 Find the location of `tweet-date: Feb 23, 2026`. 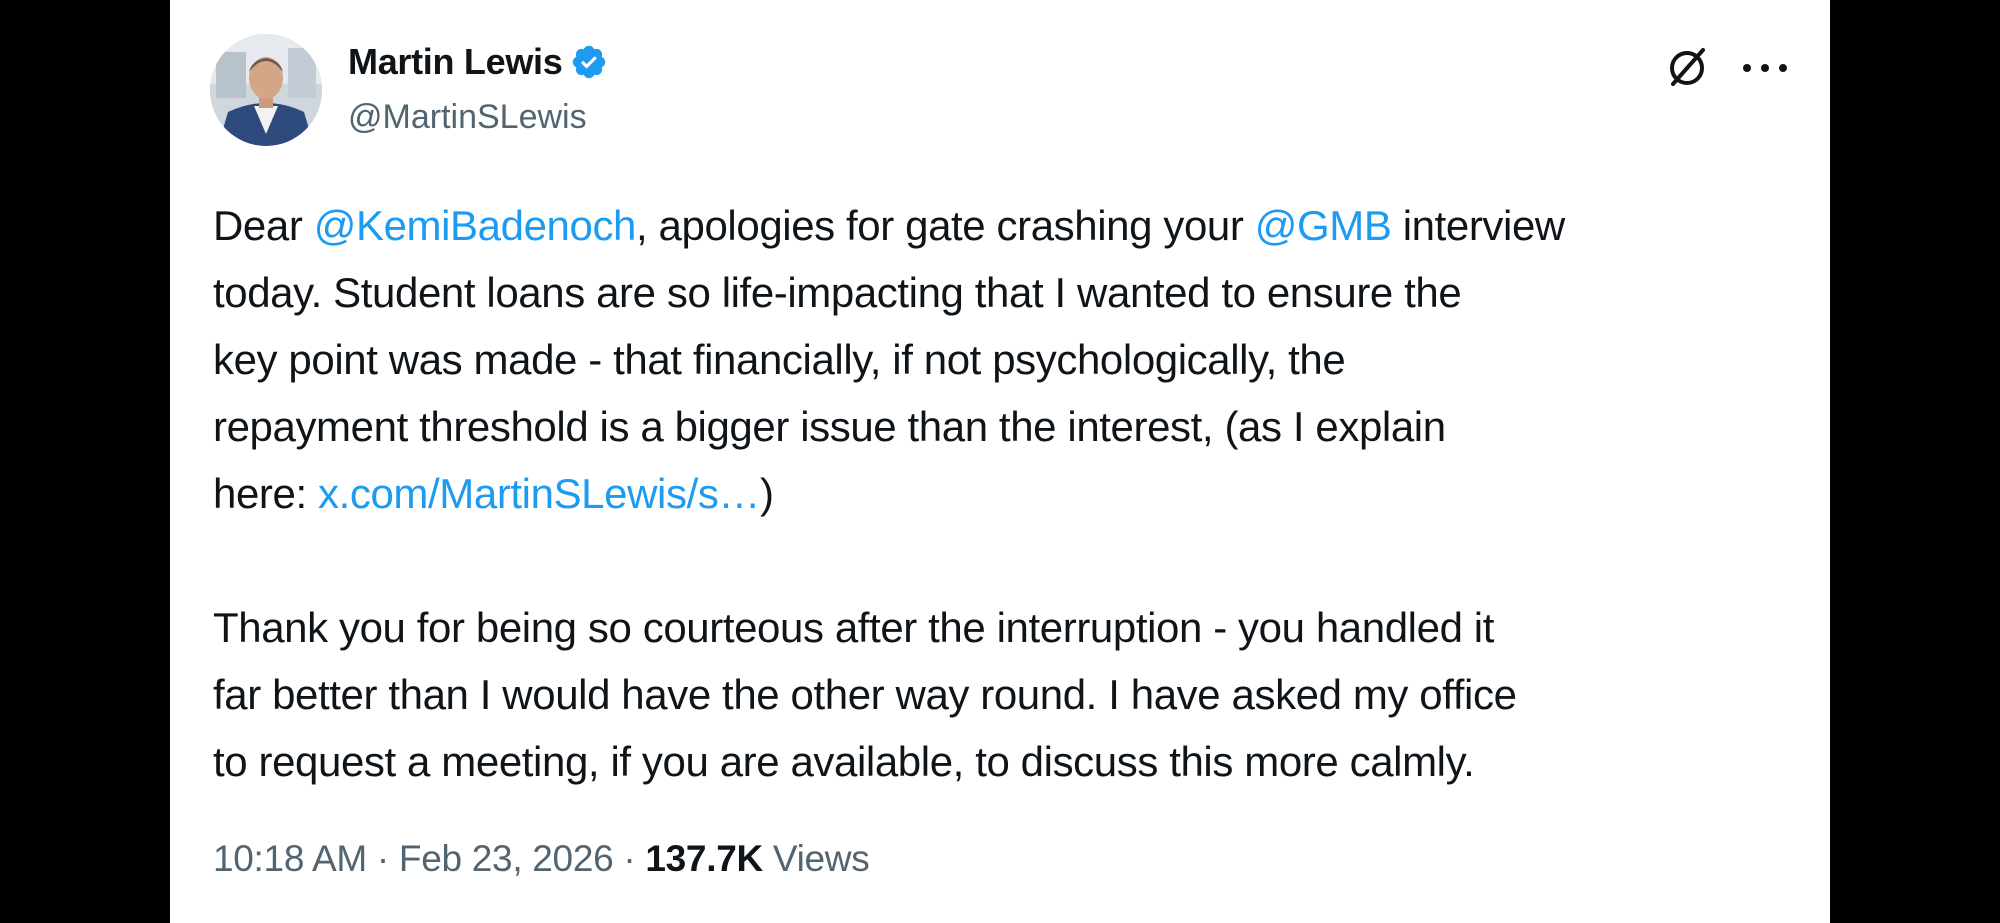

tweet-date: Feb 23, 2026 is located at coordinates (506, 858).